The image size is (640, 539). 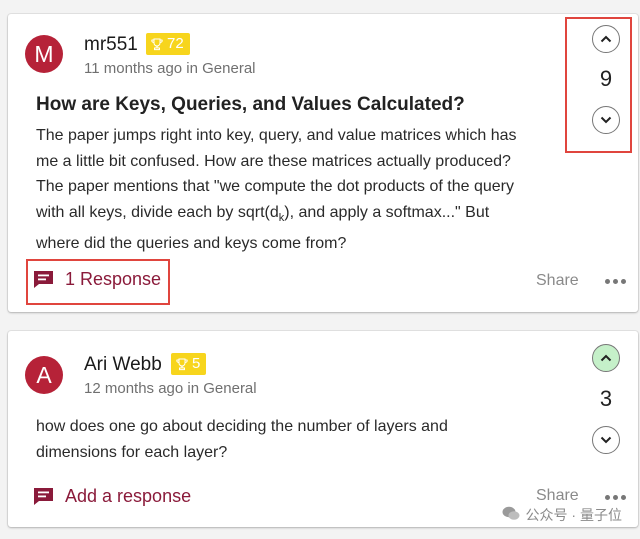 What do you see at coordinates (128, 496) in the screenshot?
I see `add-response-label: Add a response` at bounding box center [128, 496].